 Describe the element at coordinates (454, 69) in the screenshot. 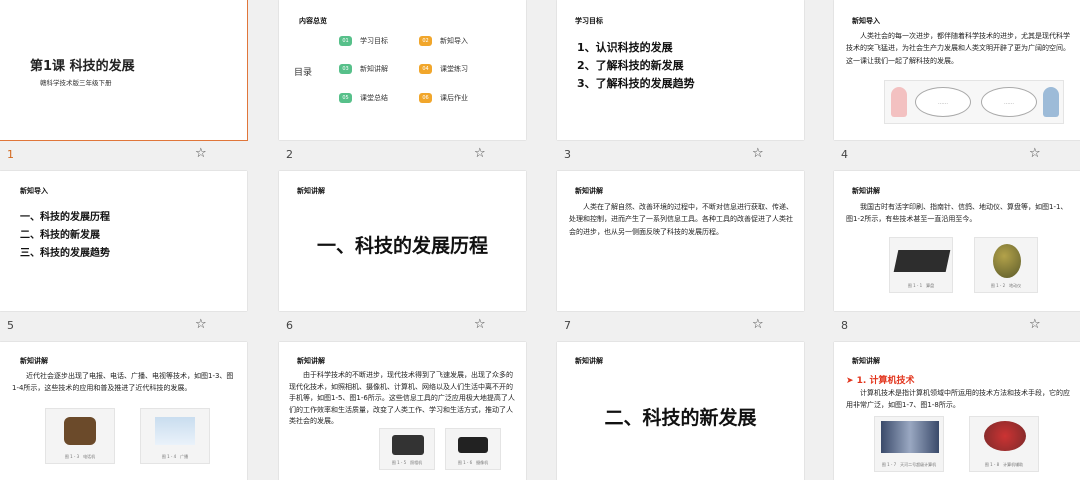

I see `toc-item-label: 课堂练习` at that location.